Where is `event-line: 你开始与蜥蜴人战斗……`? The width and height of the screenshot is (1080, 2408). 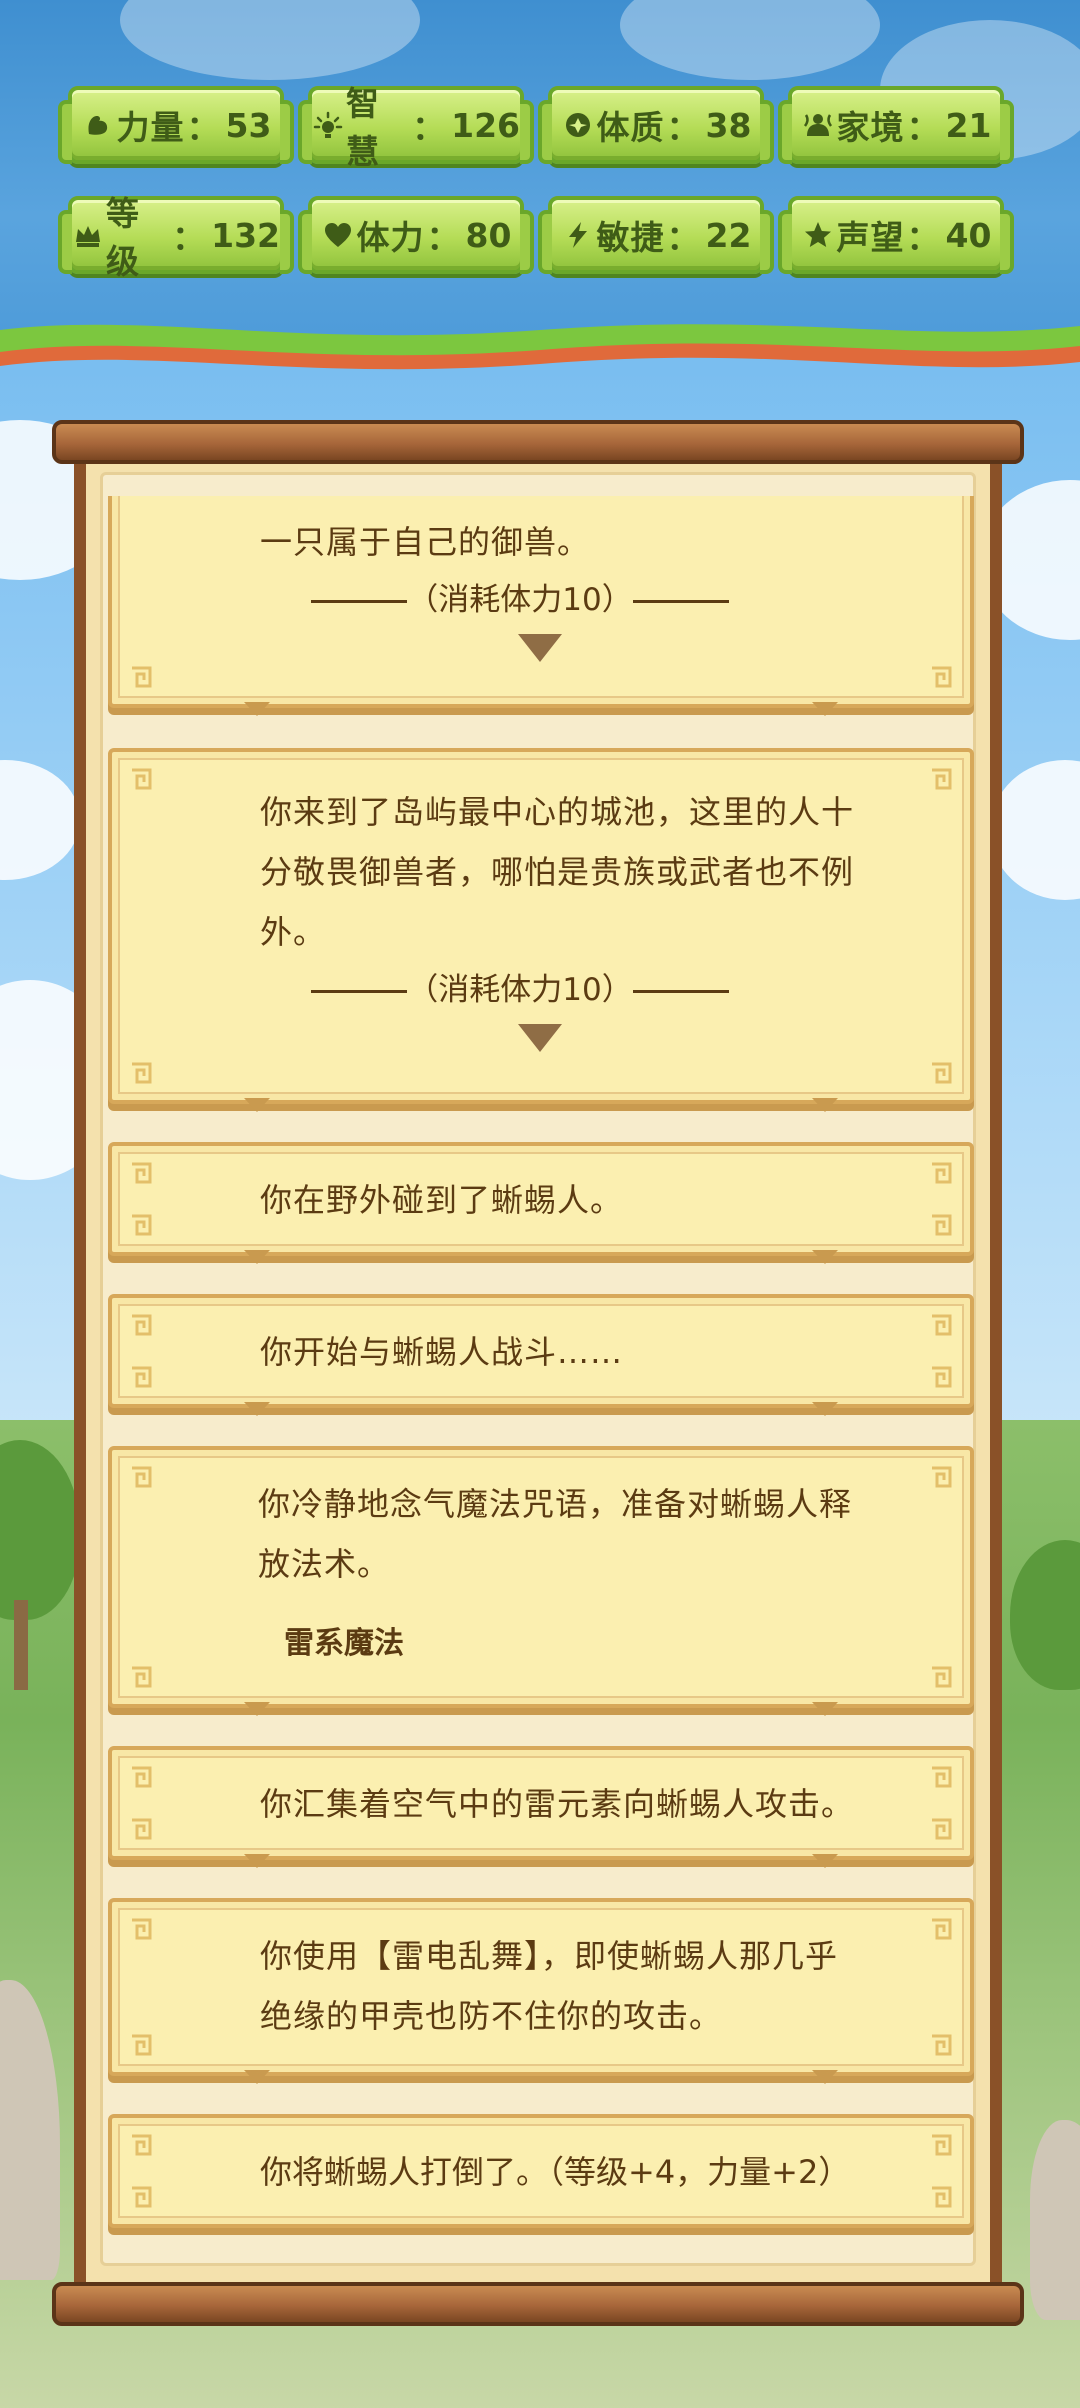
event-line: 你开始与蜥蜴人战斗…… is located at coordinates (442, 1352).